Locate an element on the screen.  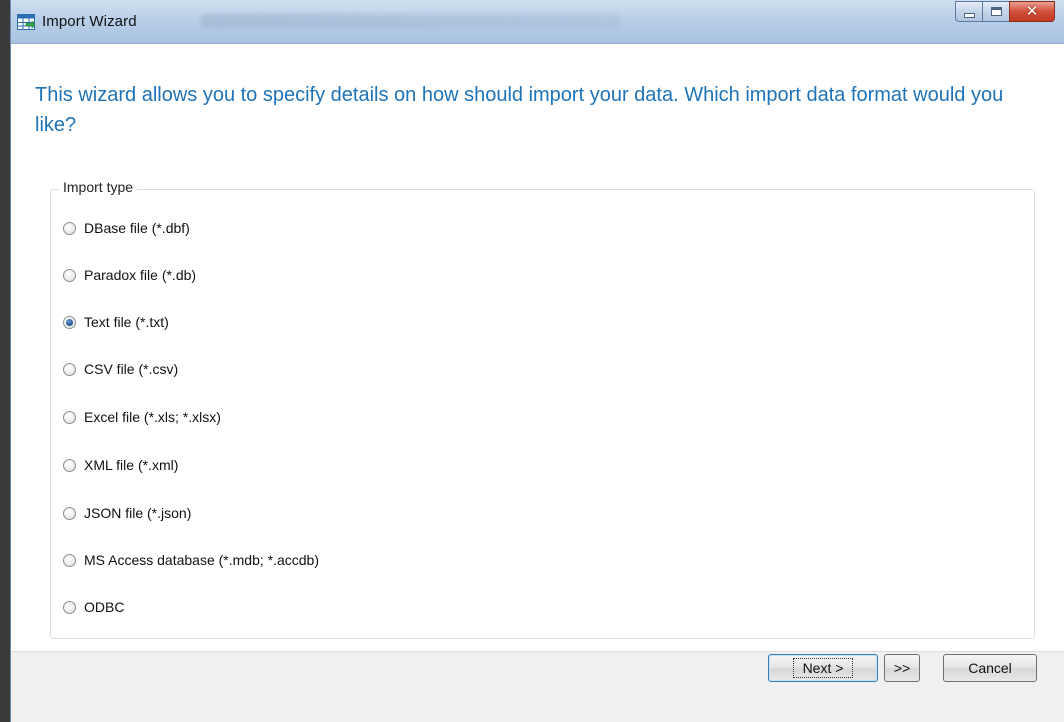
option-json: JSON file (*.json) is located at coordinates (127, 513).